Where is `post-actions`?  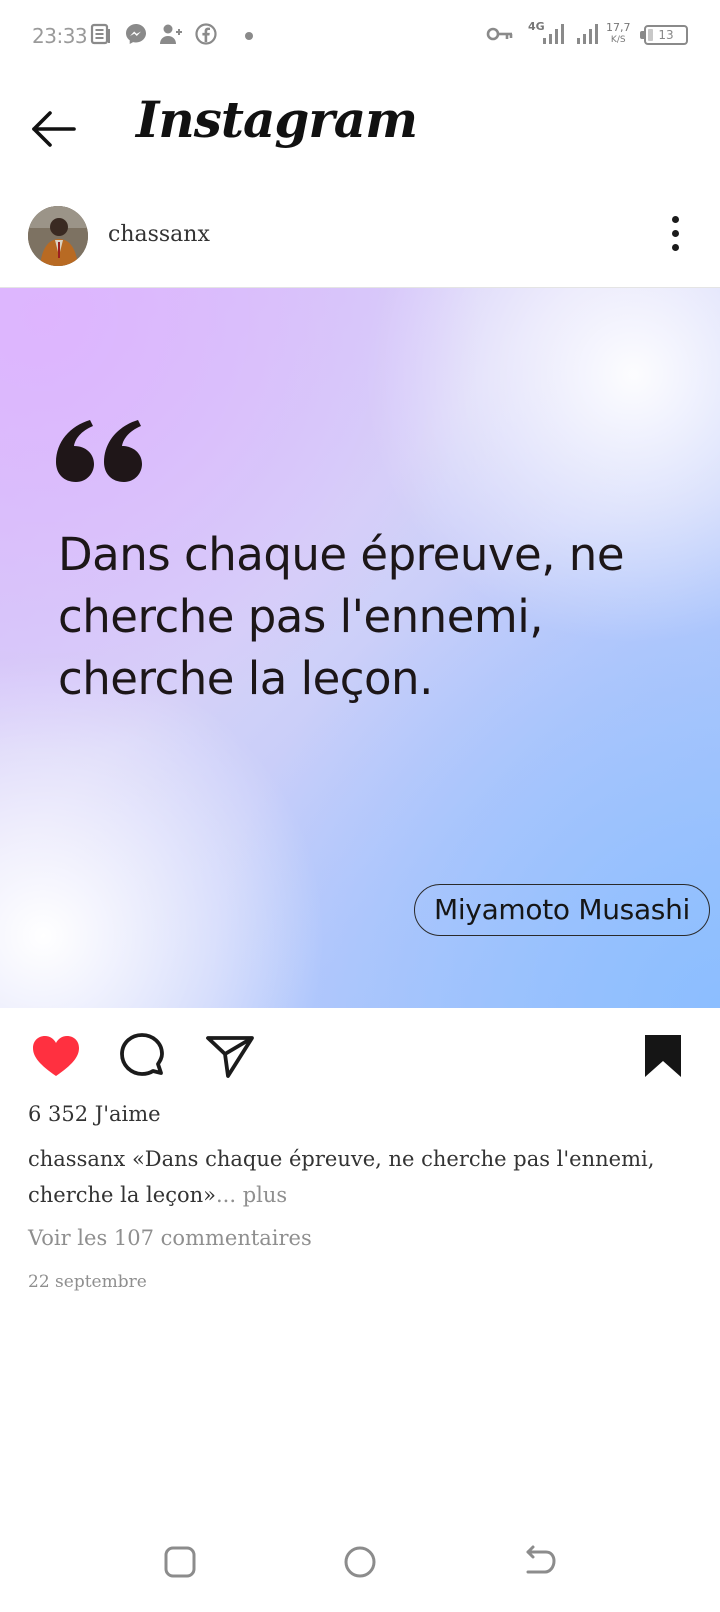
post-actions is located at coordinates (360, 1053).